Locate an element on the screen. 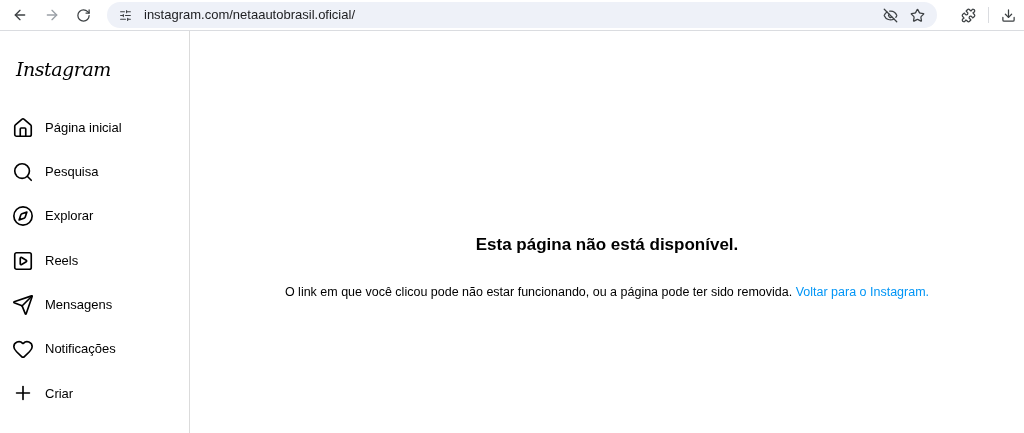  site-settings-icon is located at coordinates (125, 15).